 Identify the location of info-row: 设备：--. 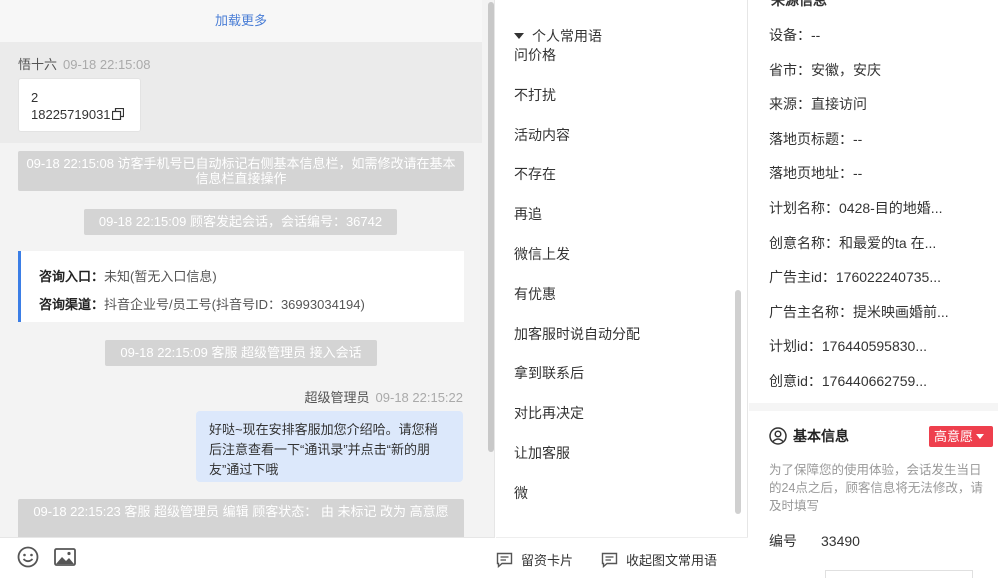
(795, 35).